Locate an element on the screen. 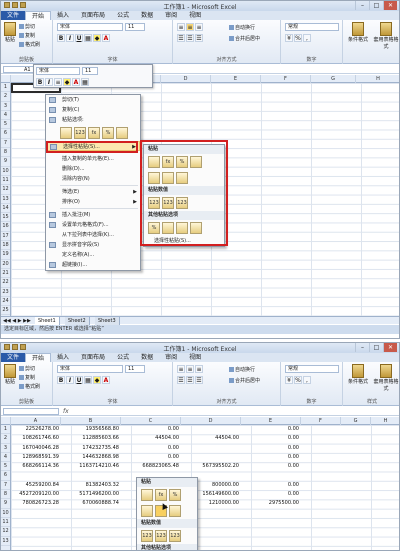 The width and height of the screenshot is (400, 551). table-cell: 2975500.00 is located at coordinates (271, 503).